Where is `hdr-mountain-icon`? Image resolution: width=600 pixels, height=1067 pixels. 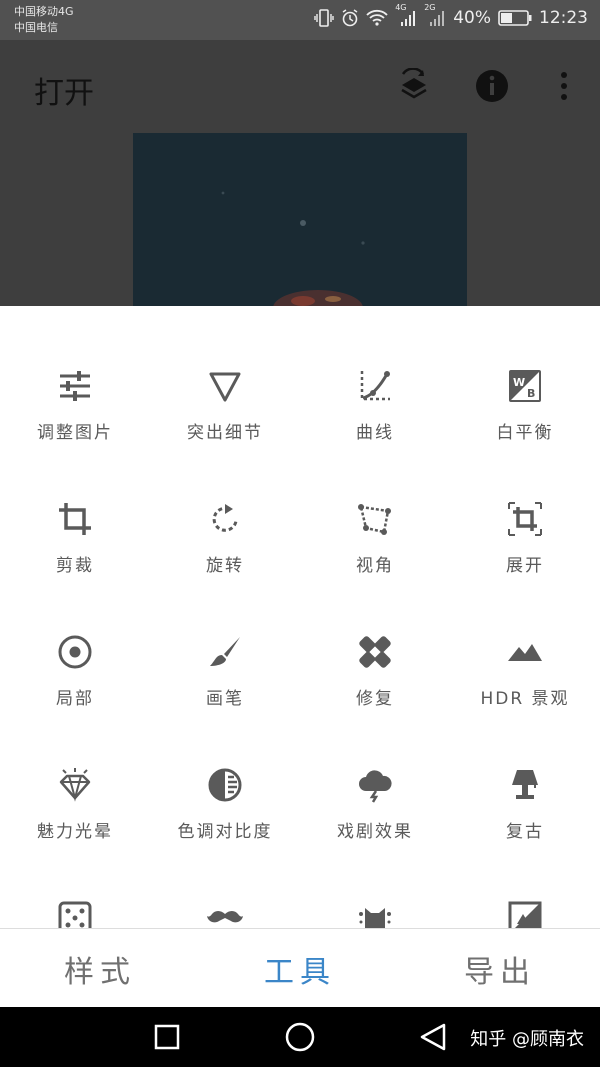 hdr-mountain-icon is located at coordinates (525, 652).